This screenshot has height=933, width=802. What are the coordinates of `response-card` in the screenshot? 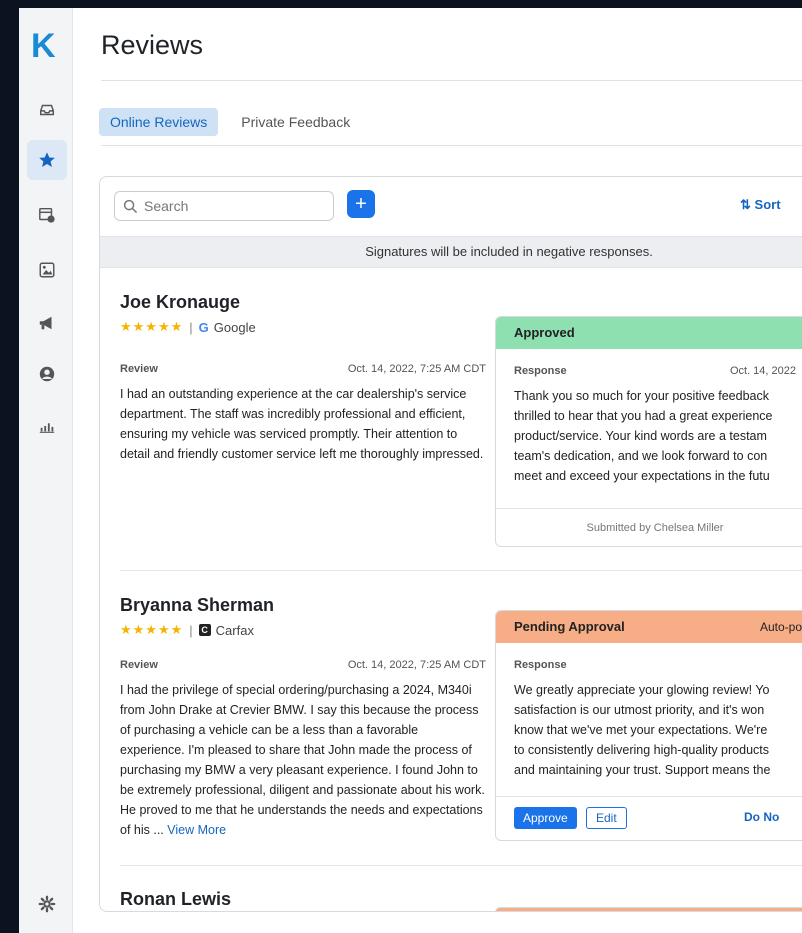 It's located at (648, 909).